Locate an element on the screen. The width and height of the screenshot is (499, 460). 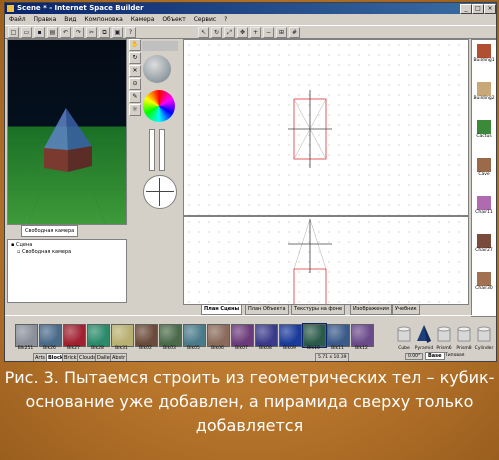
material-swatch-blk02 is located at coordinates (146, 335).